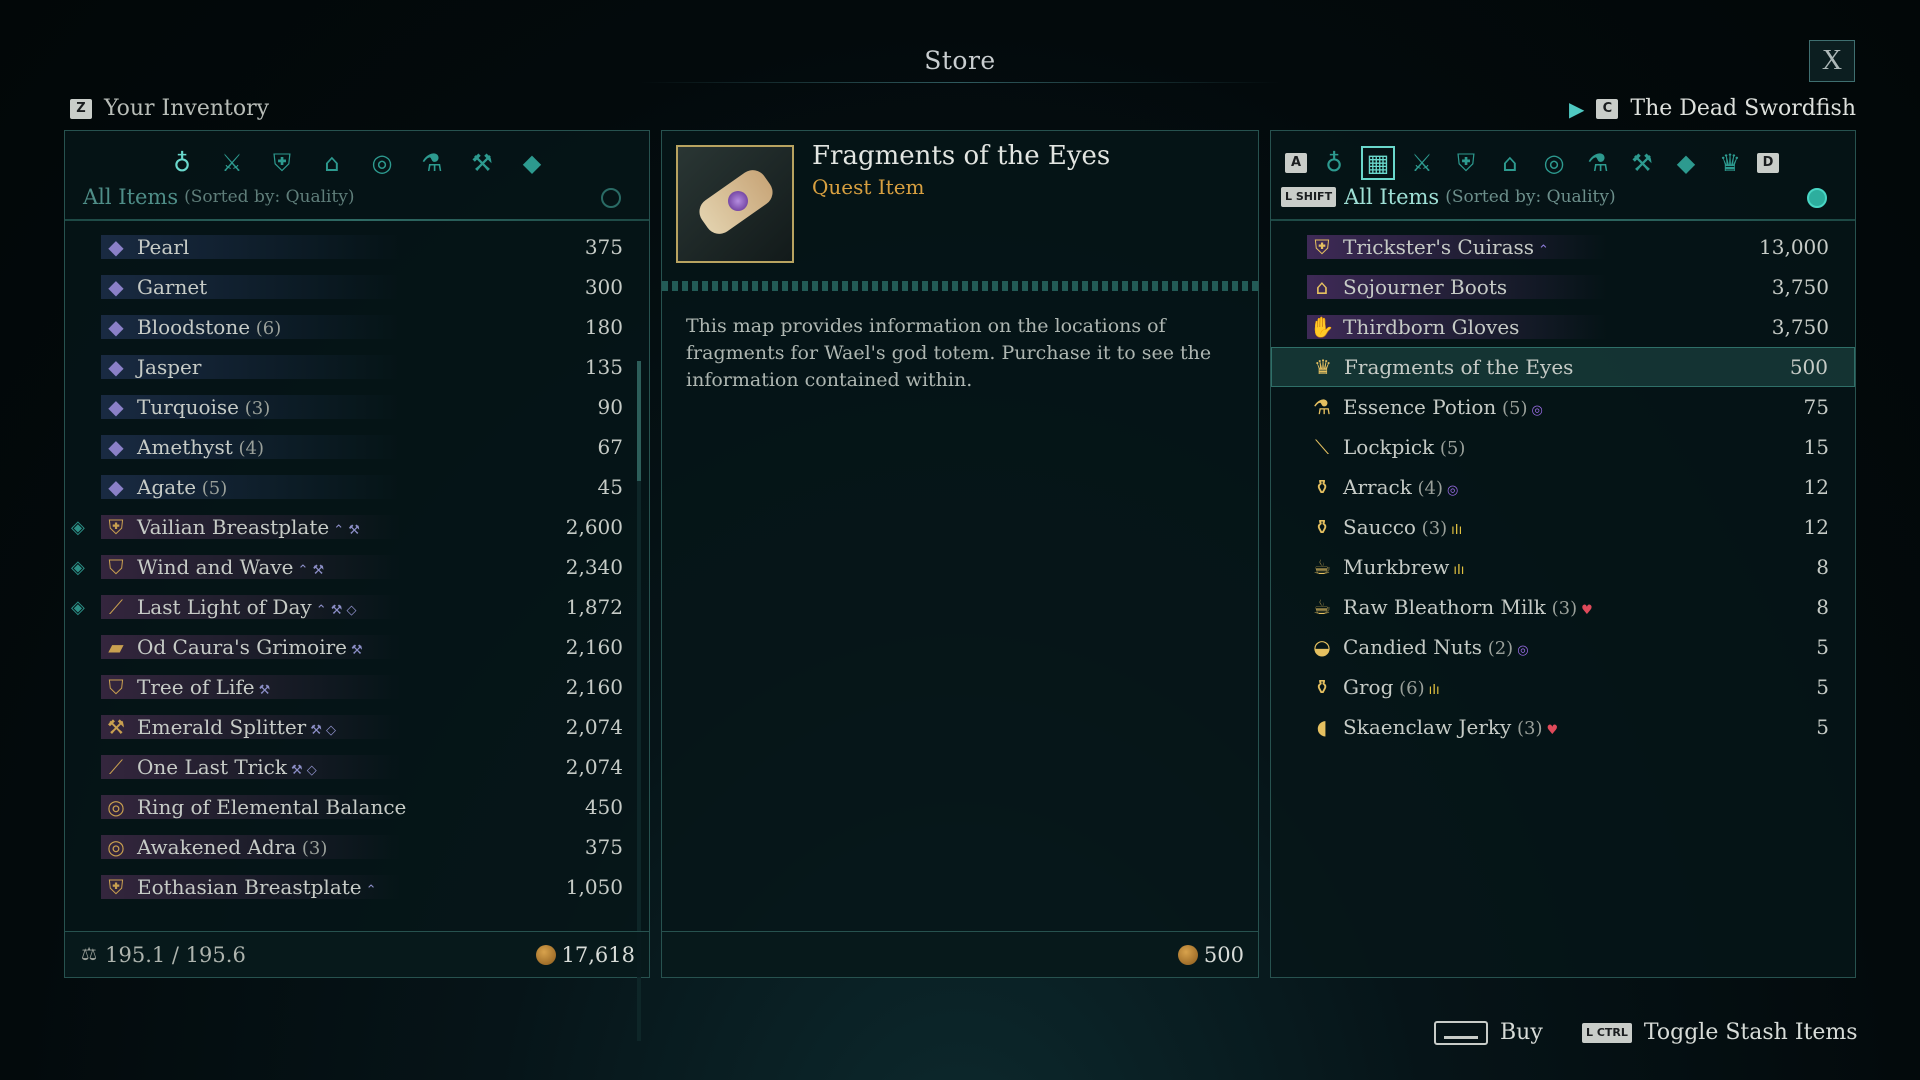 The width and height of the screenshot is (1920, 1080). What do you see at coordinates (357, 887) in the screenshot?
I see `list-item: ⛨ Eothasian Breastplate ⌃ 1,050` at bounding box center [357, 887].